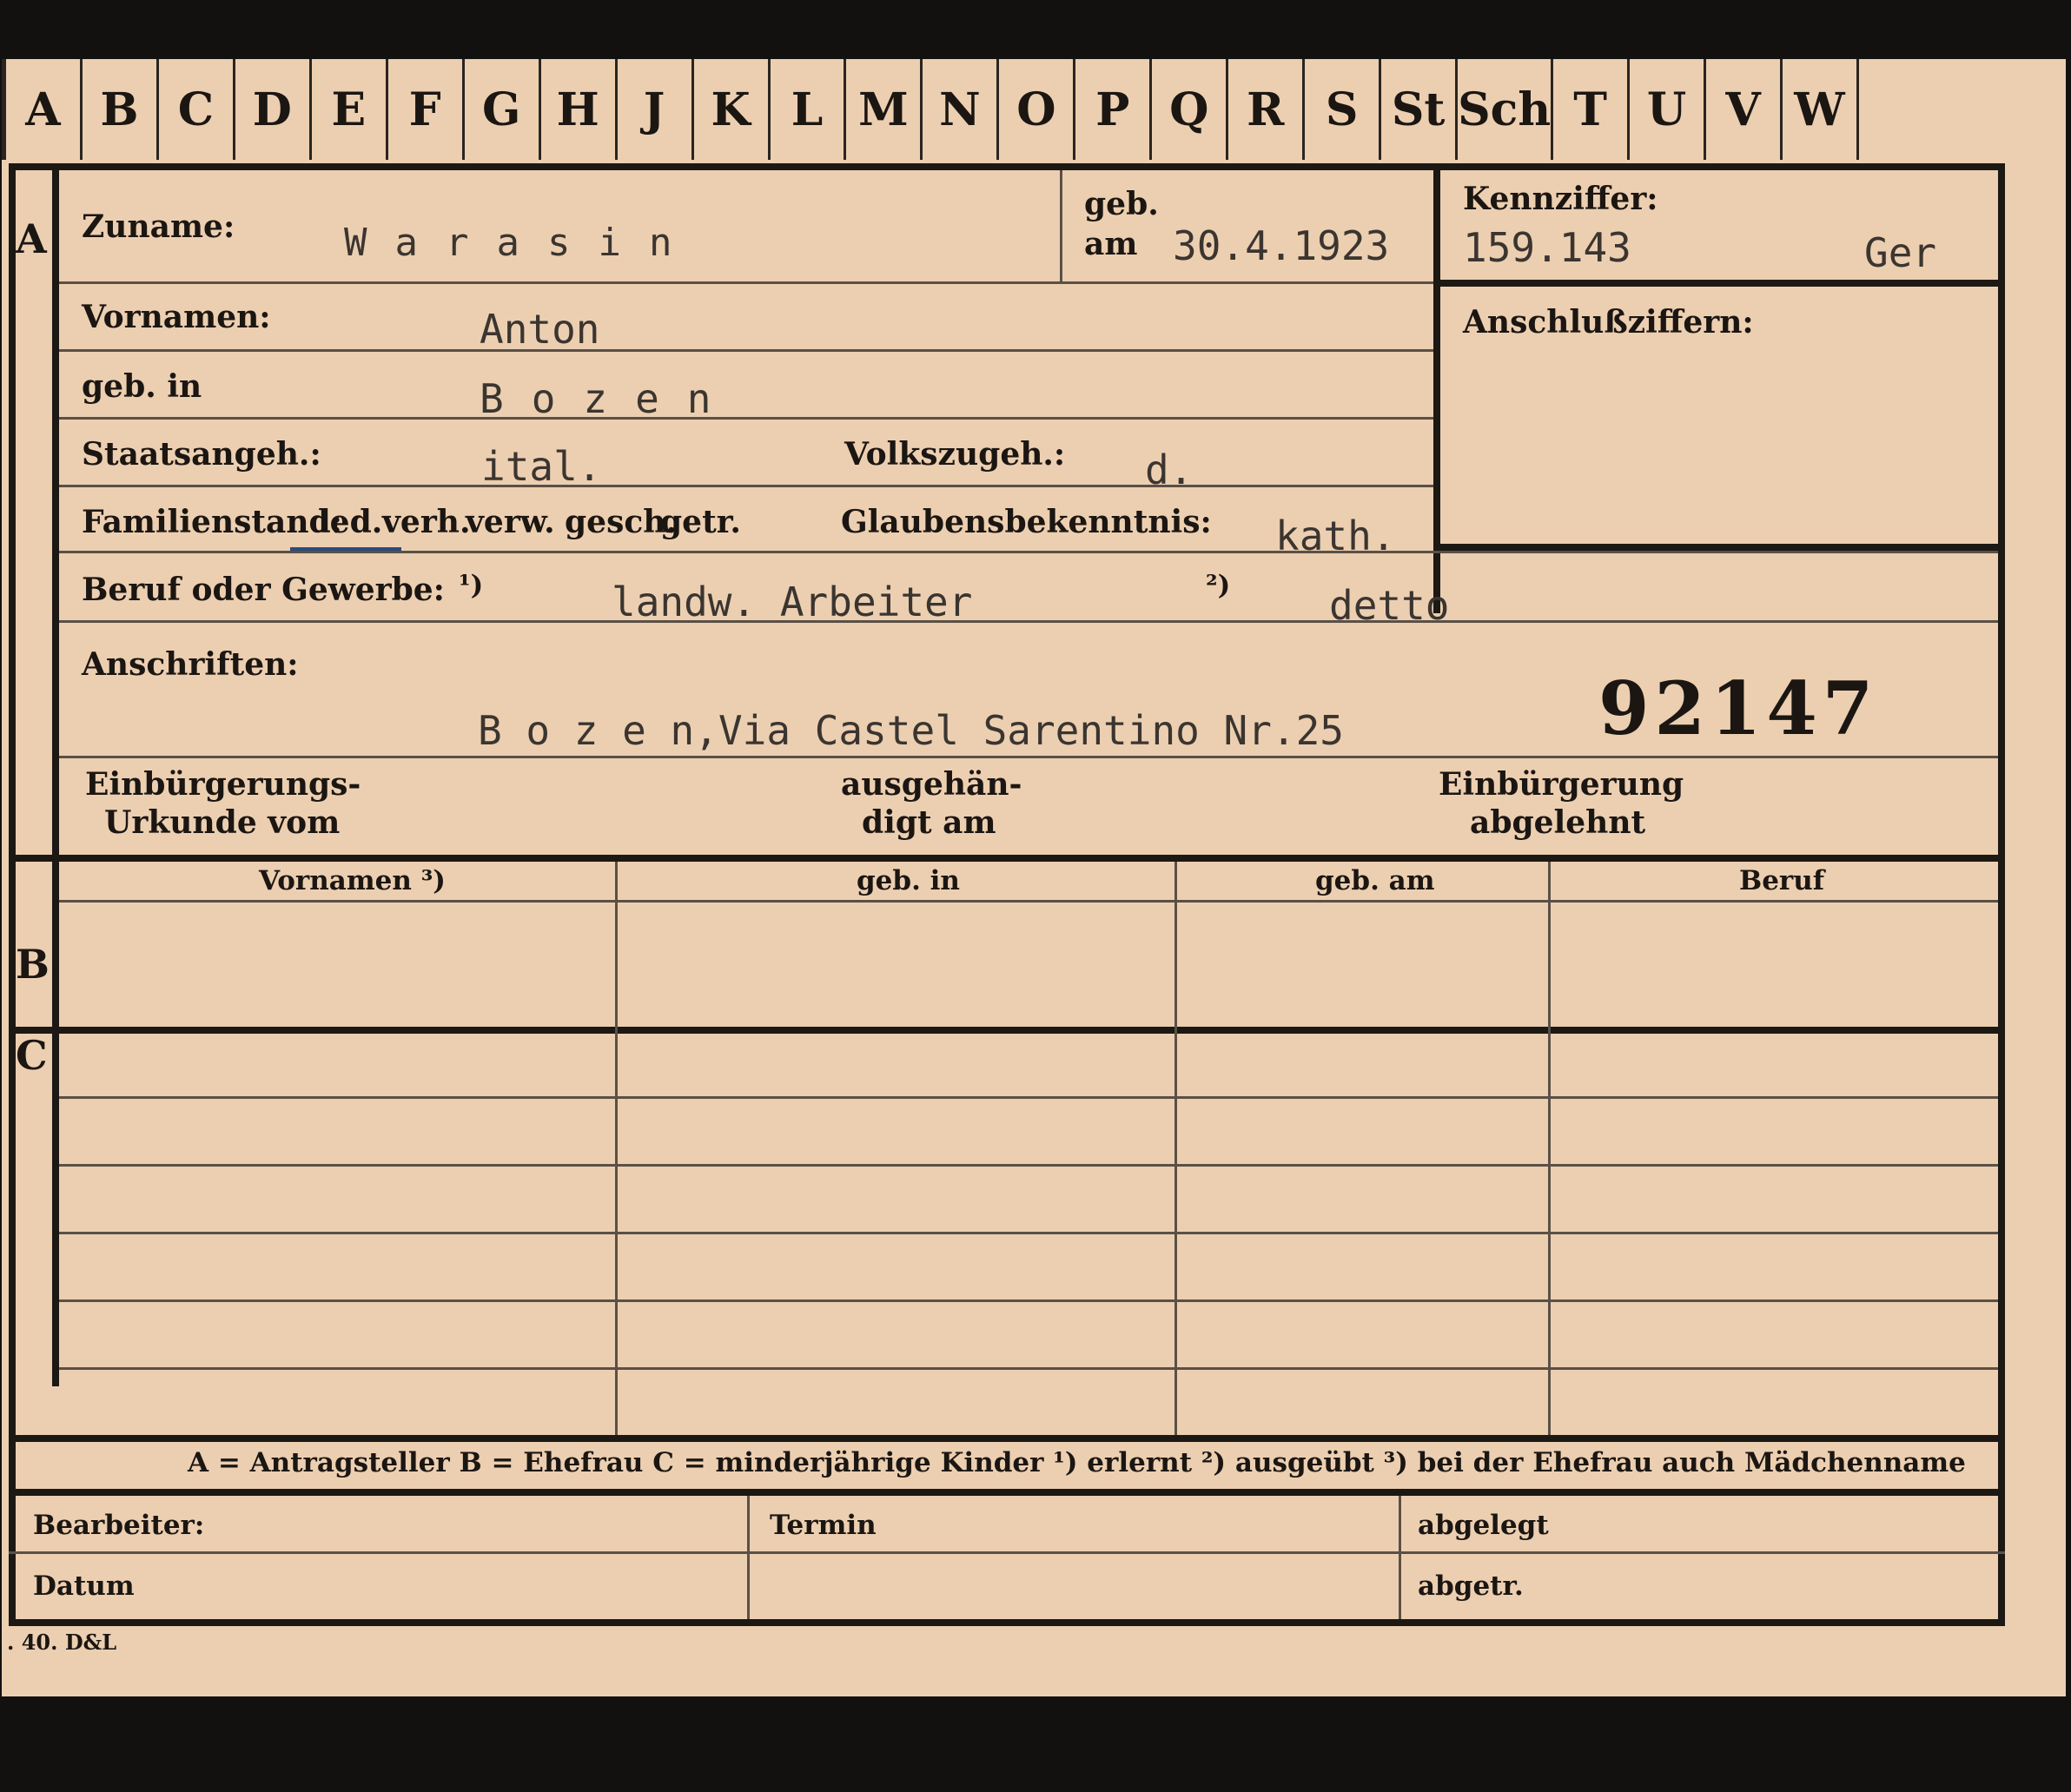  Describe the element at coordinates (1608, 322) in the screenshot. I see `anschlussziffern-label: Anschlußziffern:` at that location.